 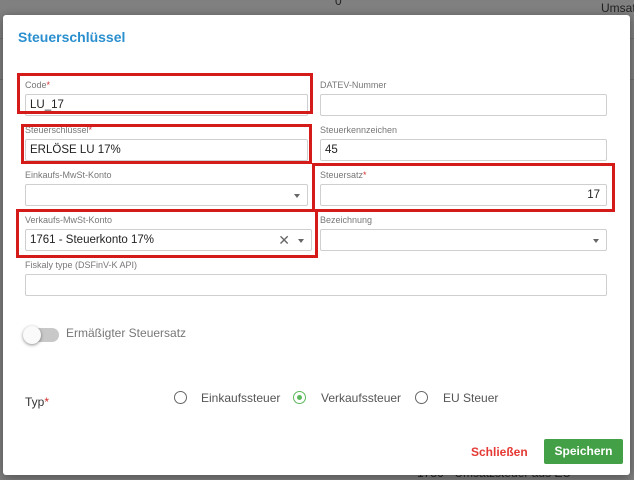 I want to click on tax-code-value: 45, so click(x=331, y=150).